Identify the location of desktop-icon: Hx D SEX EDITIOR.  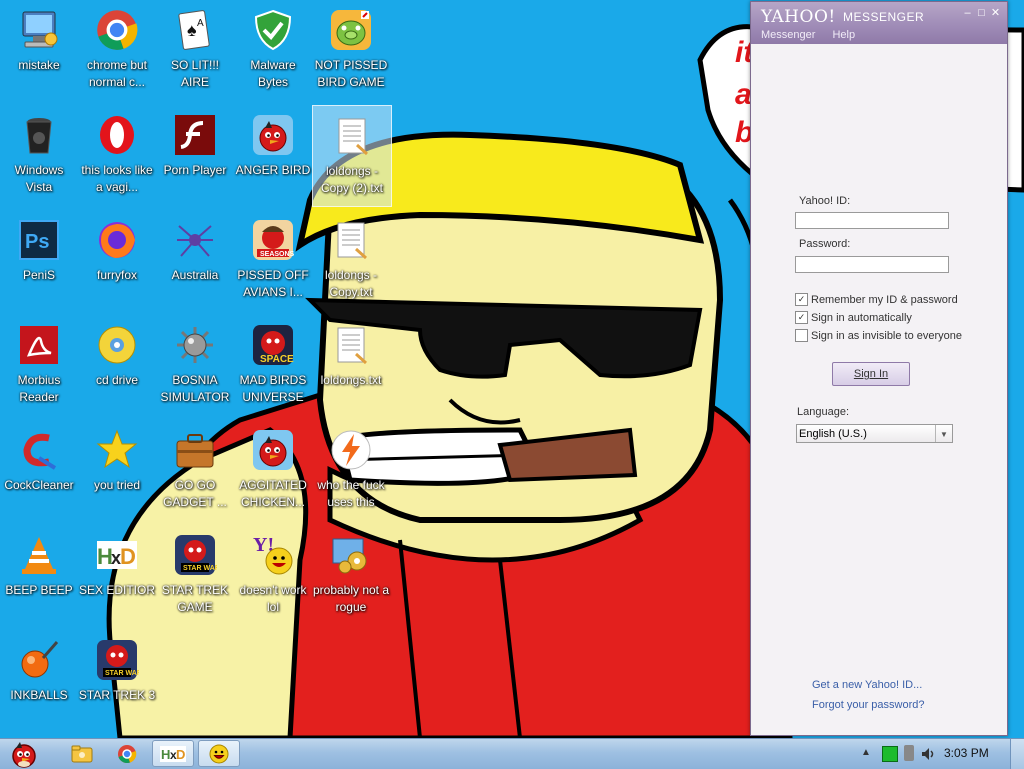
(117, 575).